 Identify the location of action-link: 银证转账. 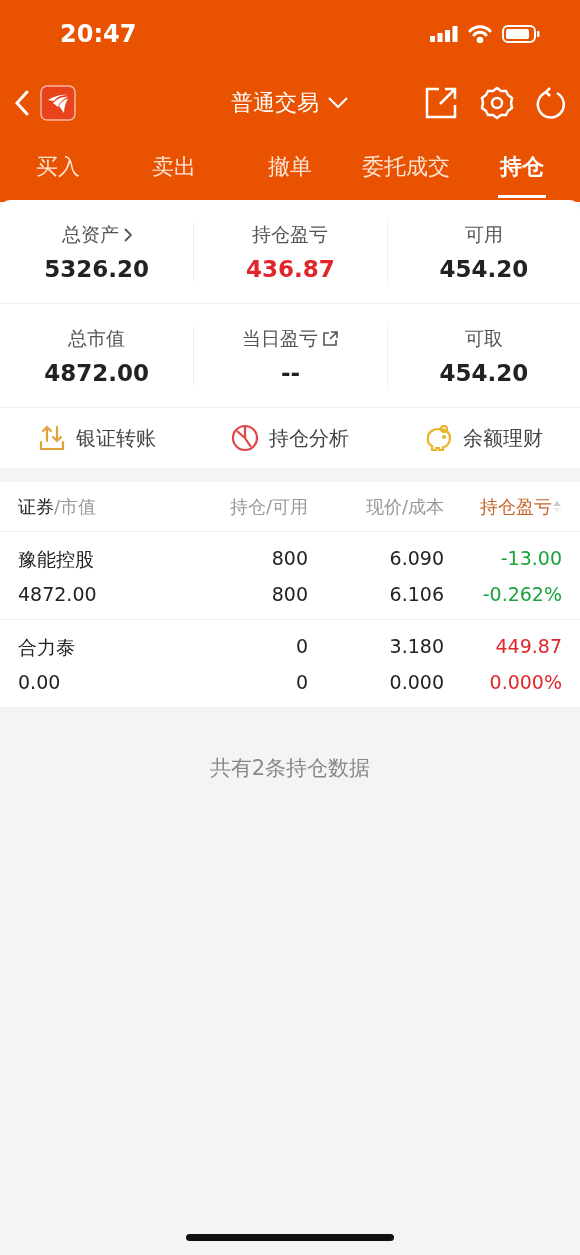
(115, 438).